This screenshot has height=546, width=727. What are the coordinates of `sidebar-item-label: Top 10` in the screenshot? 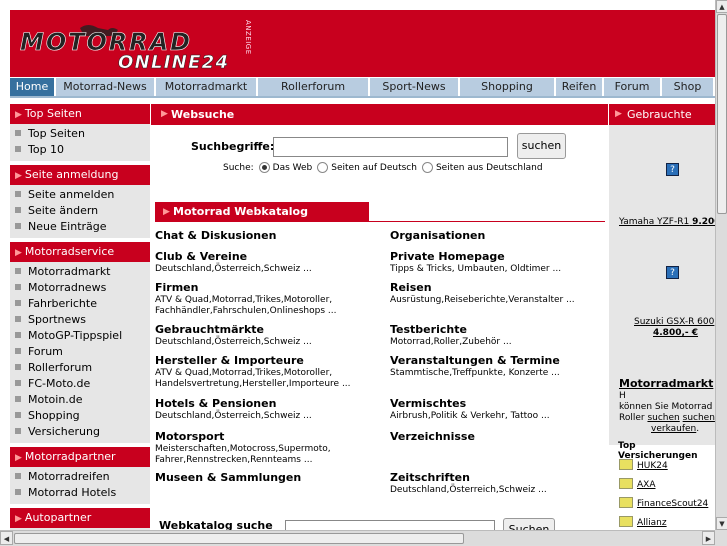 It's located at (46, 149).